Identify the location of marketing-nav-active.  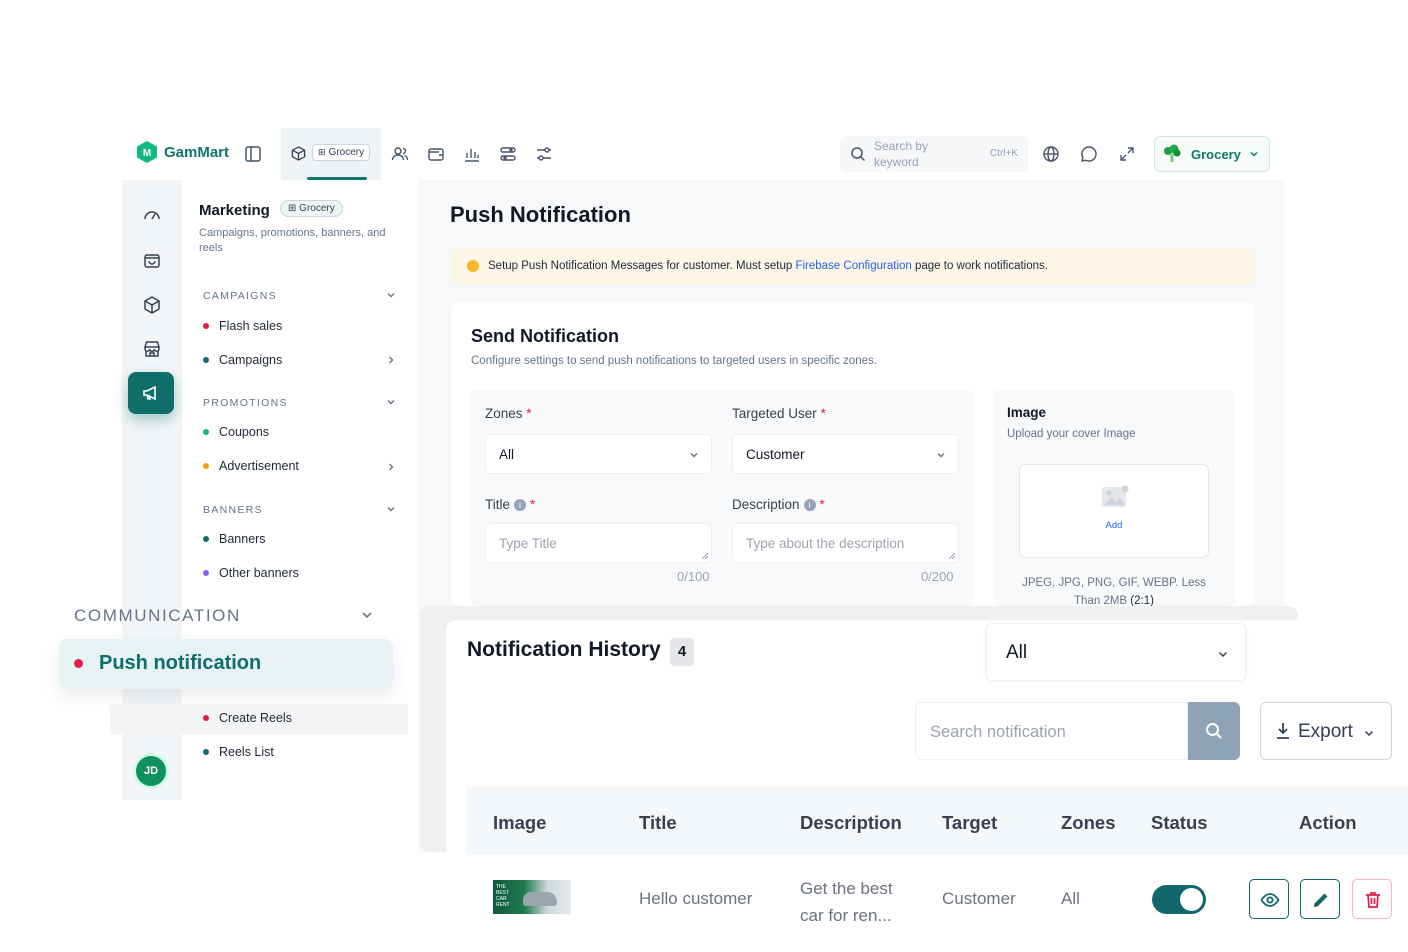
(151, 393).